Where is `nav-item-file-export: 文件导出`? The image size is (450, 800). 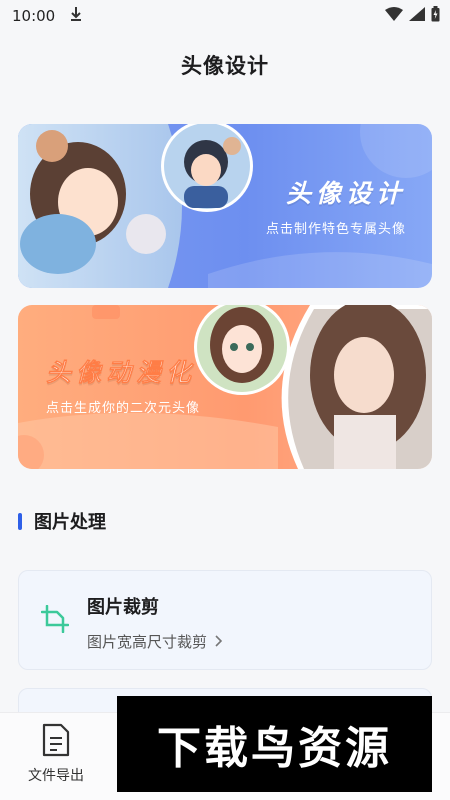 nav-item-file-export: 文件导出 is located at coordinates (56, 754).